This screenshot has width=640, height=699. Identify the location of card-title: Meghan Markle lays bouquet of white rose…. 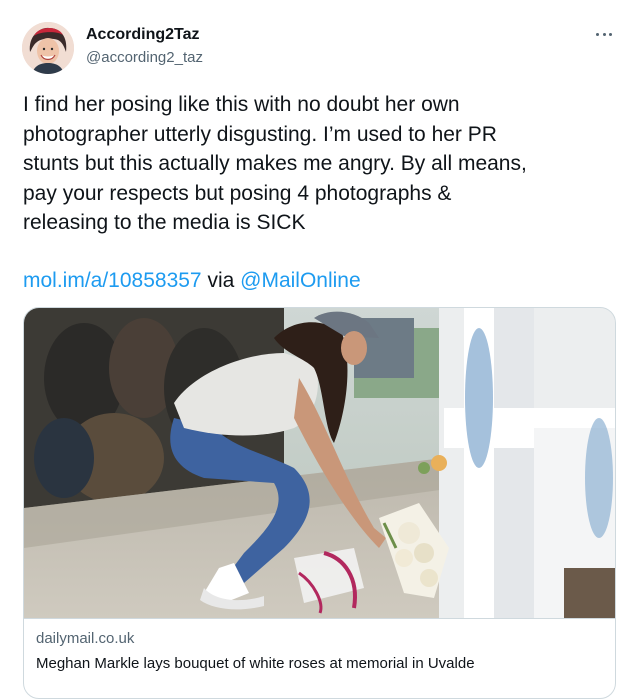
(255, 663).